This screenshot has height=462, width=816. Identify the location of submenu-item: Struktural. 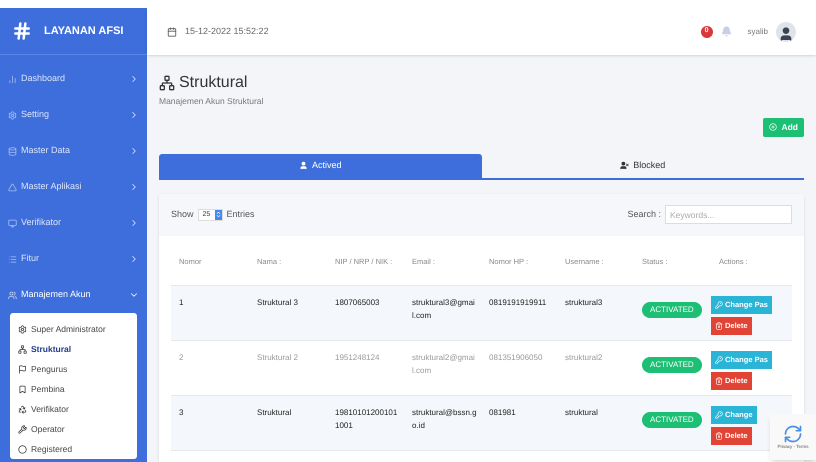
(73, 349).